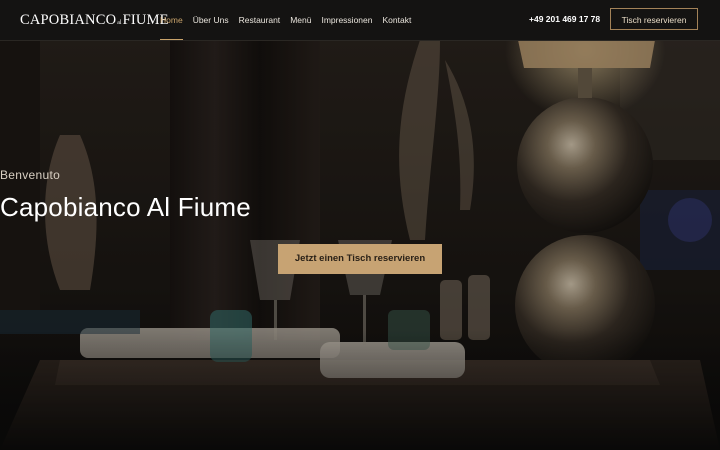  Describe the element at coordinates (564, 19) in the screenshot. I see `phone-link: +49 201 469 17 78` at that location.